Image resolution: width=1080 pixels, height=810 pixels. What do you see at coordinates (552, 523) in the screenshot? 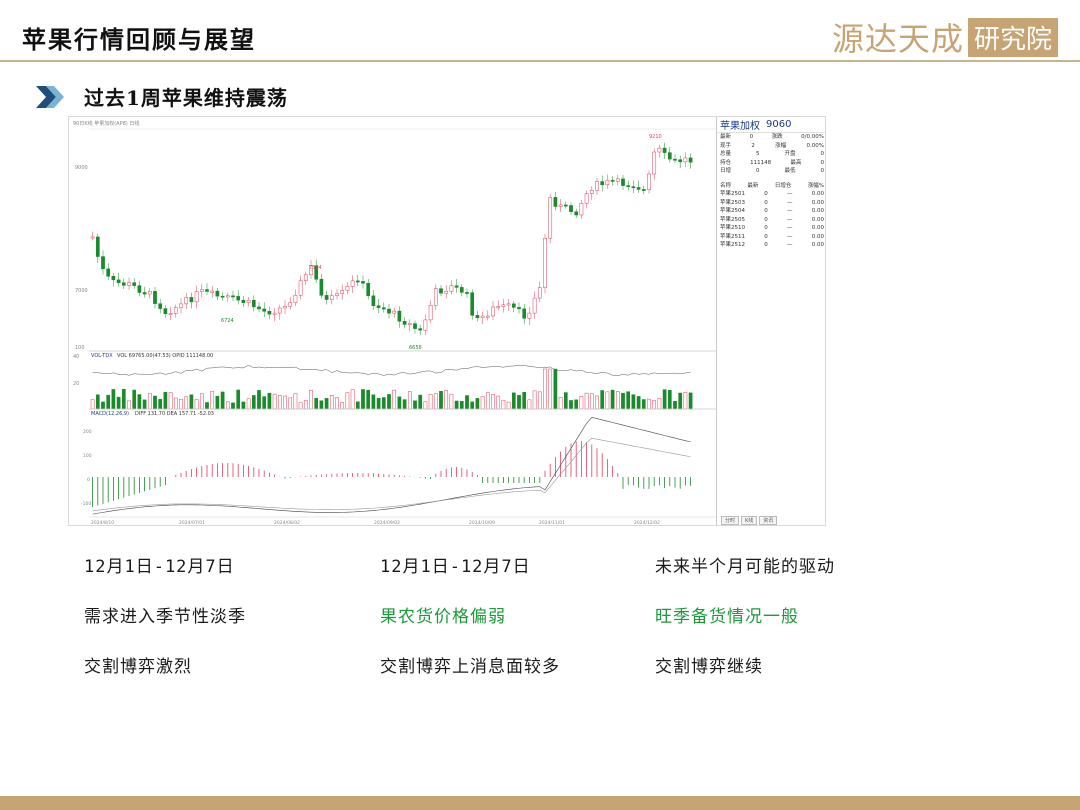
I see `date-label: 2024/11/01` at bounding box center [552, 523].